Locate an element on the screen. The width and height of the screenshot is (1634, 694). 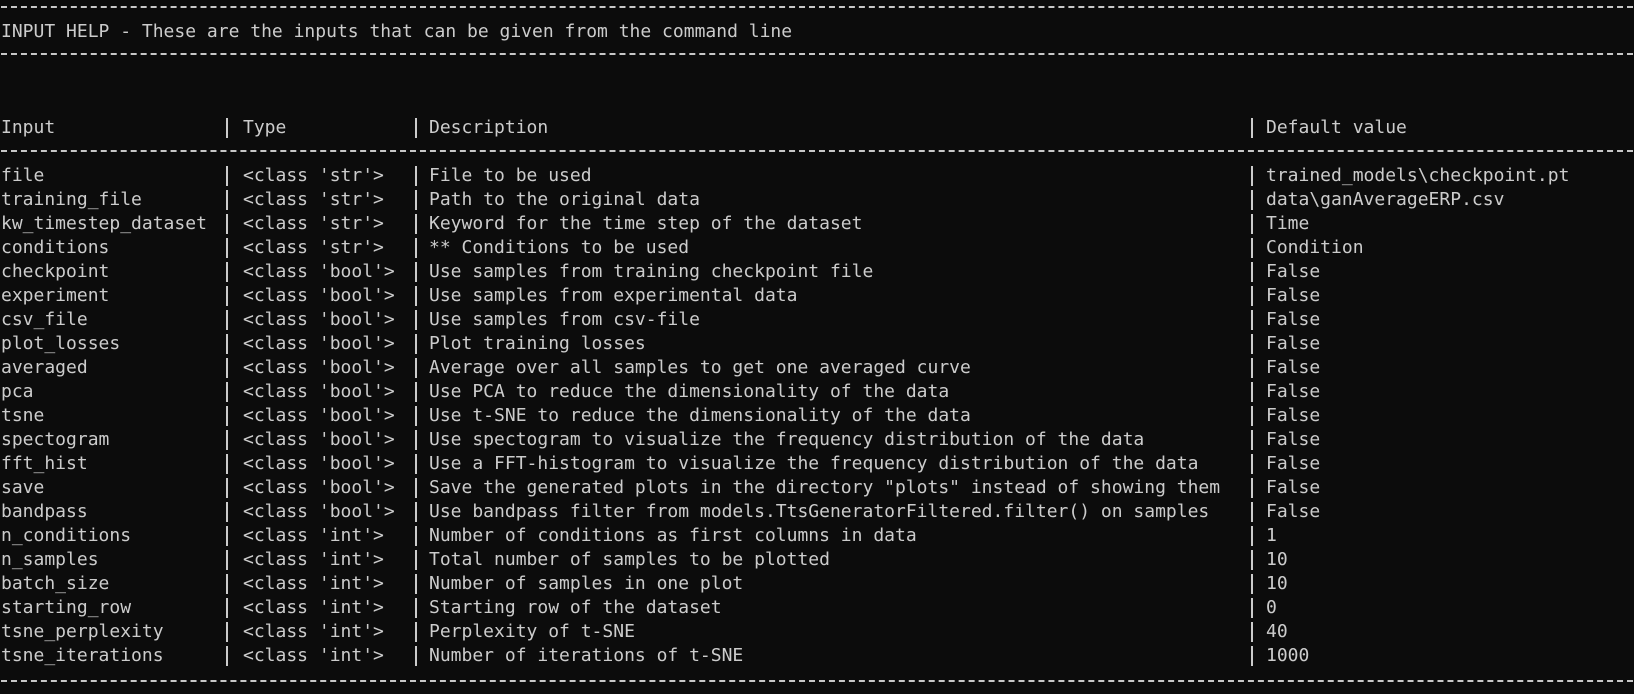
row-input: kw_timestep_dataset is located at coordinates (104, 223).